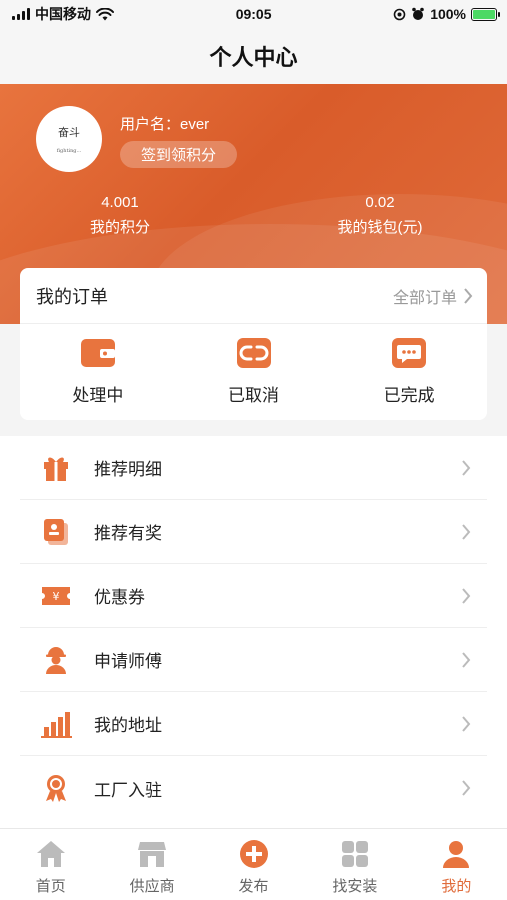 The width and height of the screenshot is (507, 900). Describe the element at coordinates (253, 395) in the screenshot. I see `order-status-label: 已取消` at that location.